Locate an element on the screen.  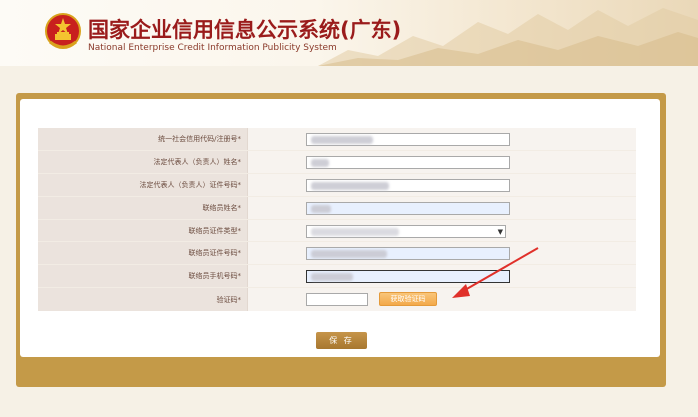
form-label-captcha: 验证码* is located at coordinates (143, 300).